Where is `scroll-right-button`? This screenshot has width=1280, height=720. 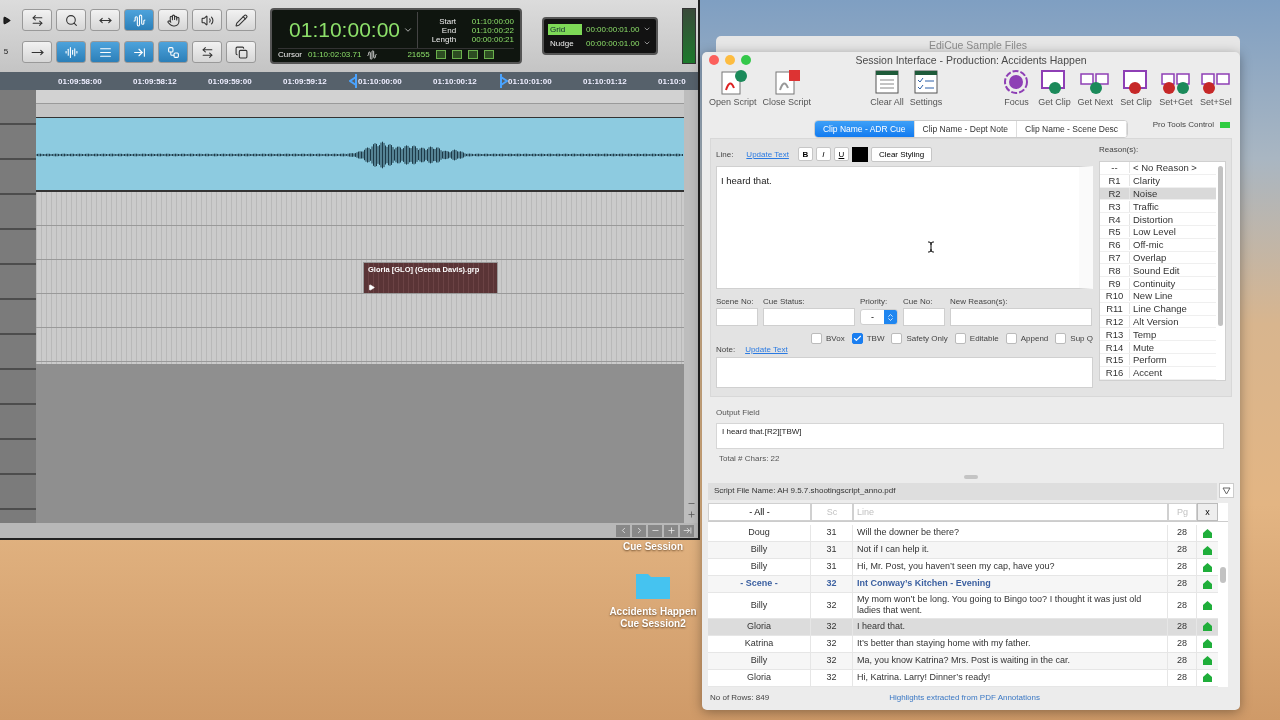 scroll-right-button is located at coordinates (639, 530).